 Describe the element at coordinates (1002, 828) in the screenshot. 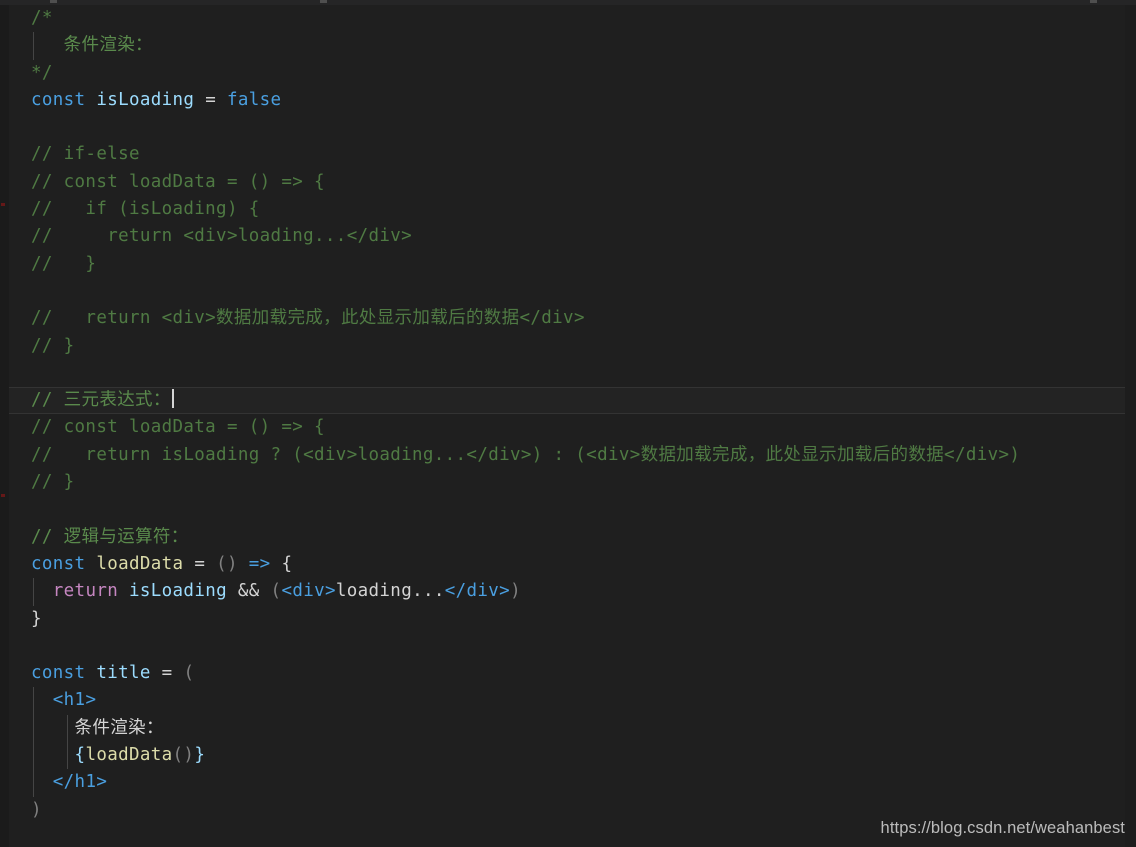

I see `blog-url-watermark: https://blog.csdn.net/weahanbest` at that location.